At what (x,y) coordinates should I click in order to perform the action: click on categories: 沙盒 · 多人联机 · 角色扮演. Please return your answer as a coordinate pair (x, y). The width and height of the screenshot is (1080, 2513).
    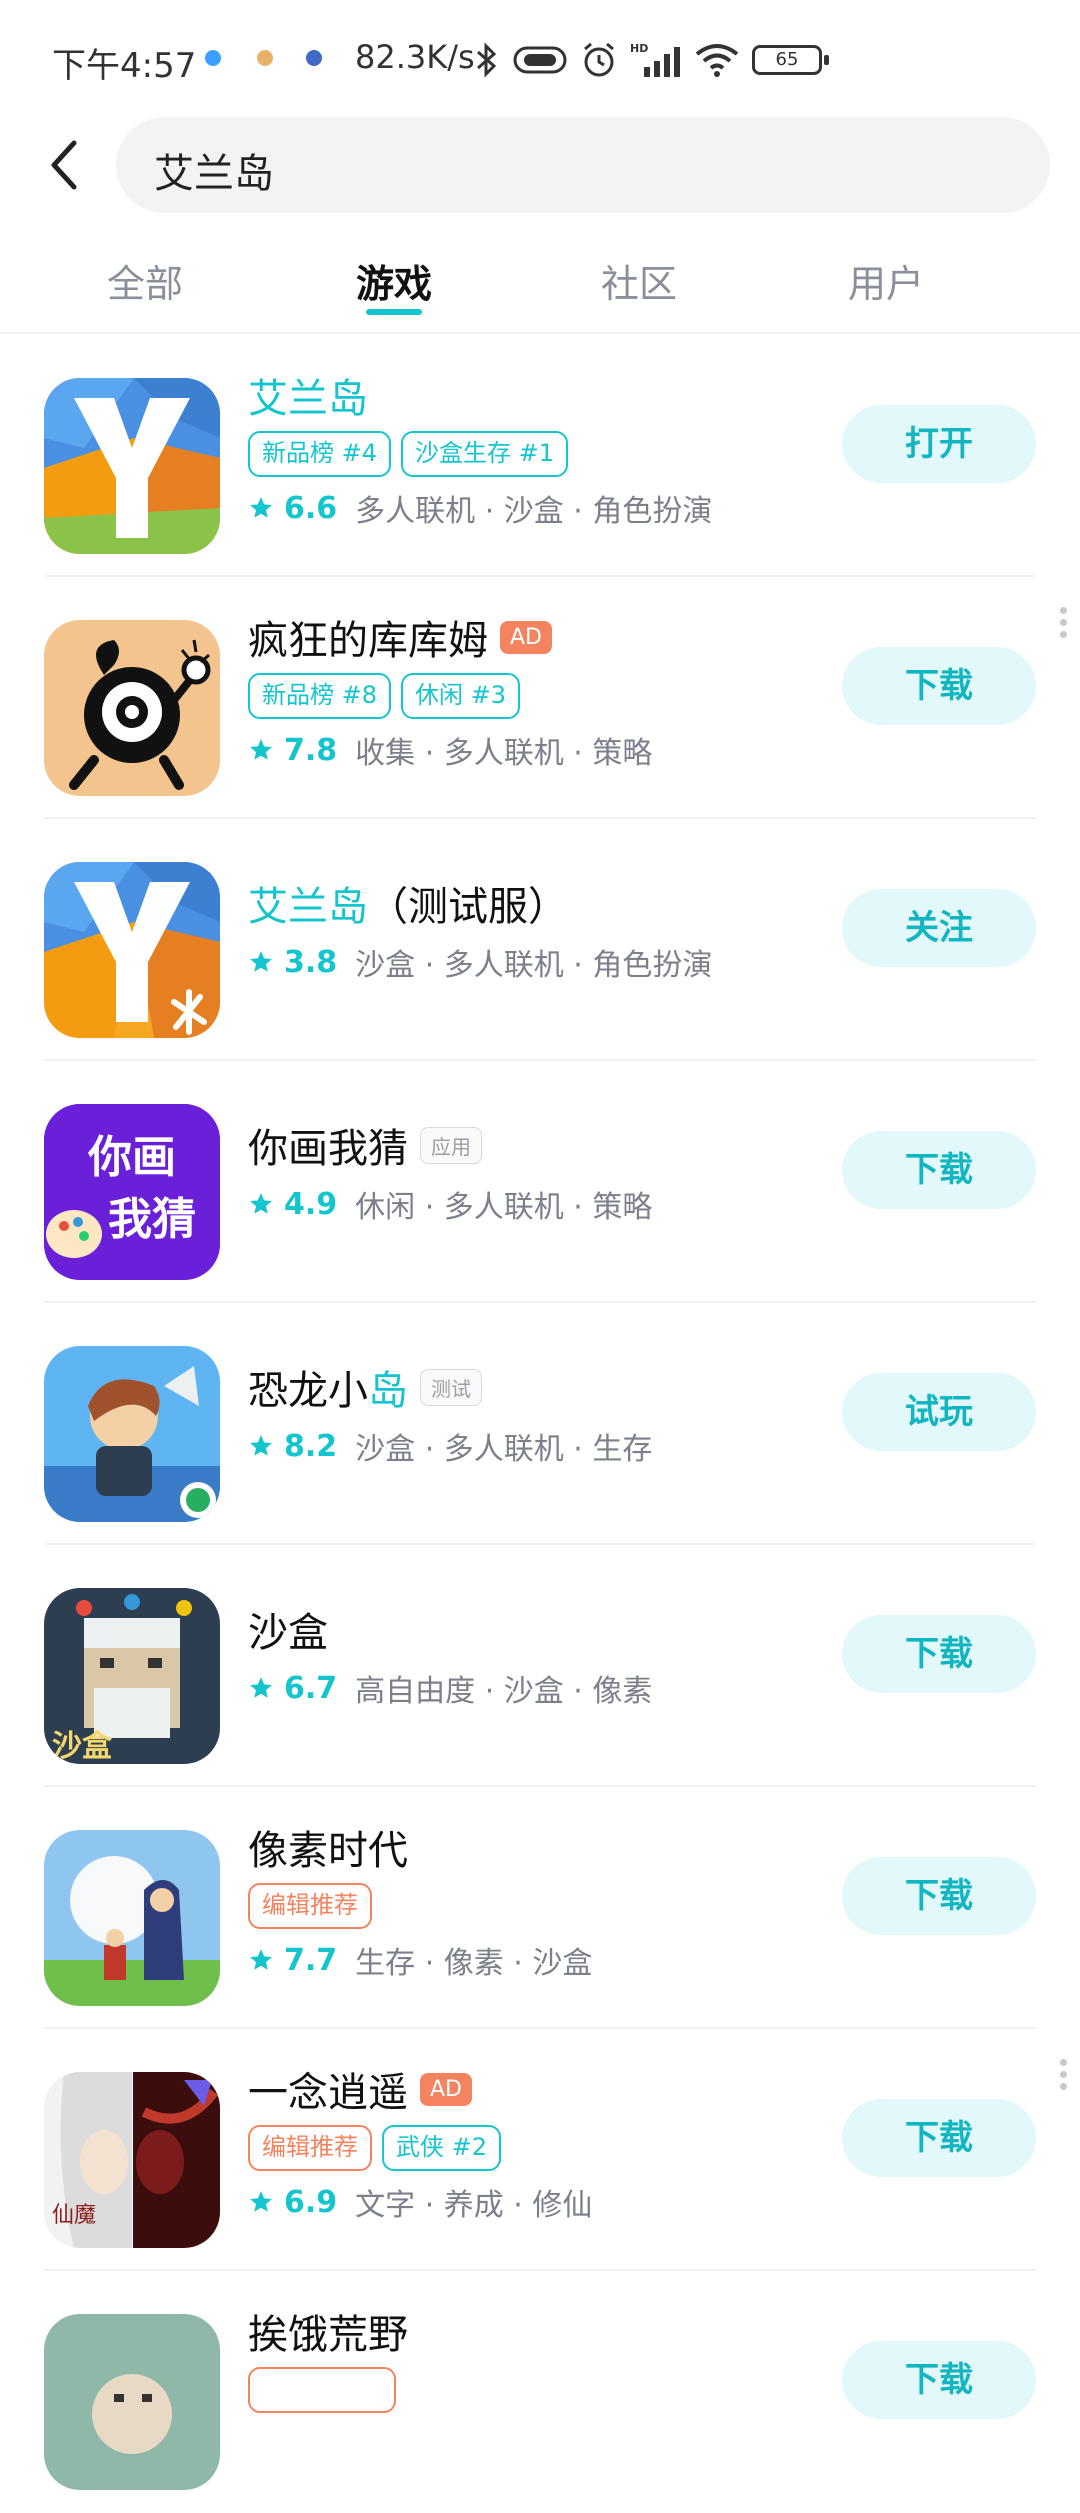
    Looking at the image, I should click on (534, 965).